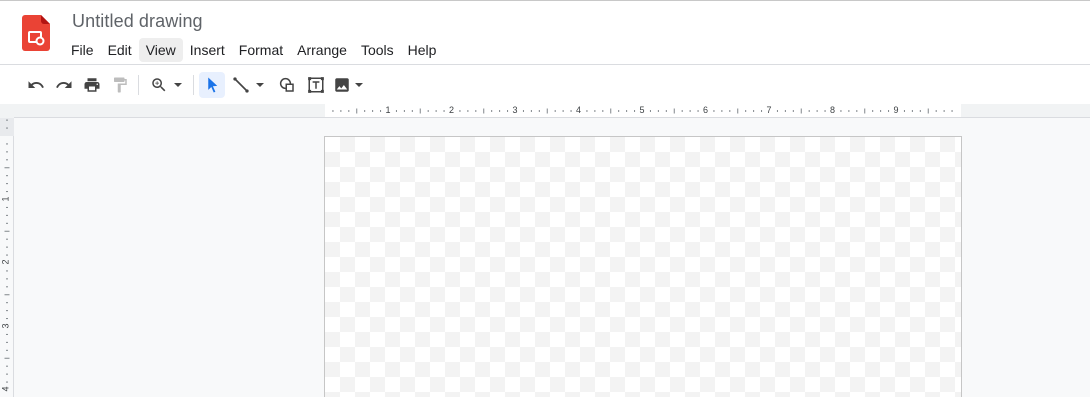 This screenshot has height=397, width=1090. What do you see at coordinates (159, 85) in the screenshot?
I see `zoom-icon` at bounding box center [159, 85].